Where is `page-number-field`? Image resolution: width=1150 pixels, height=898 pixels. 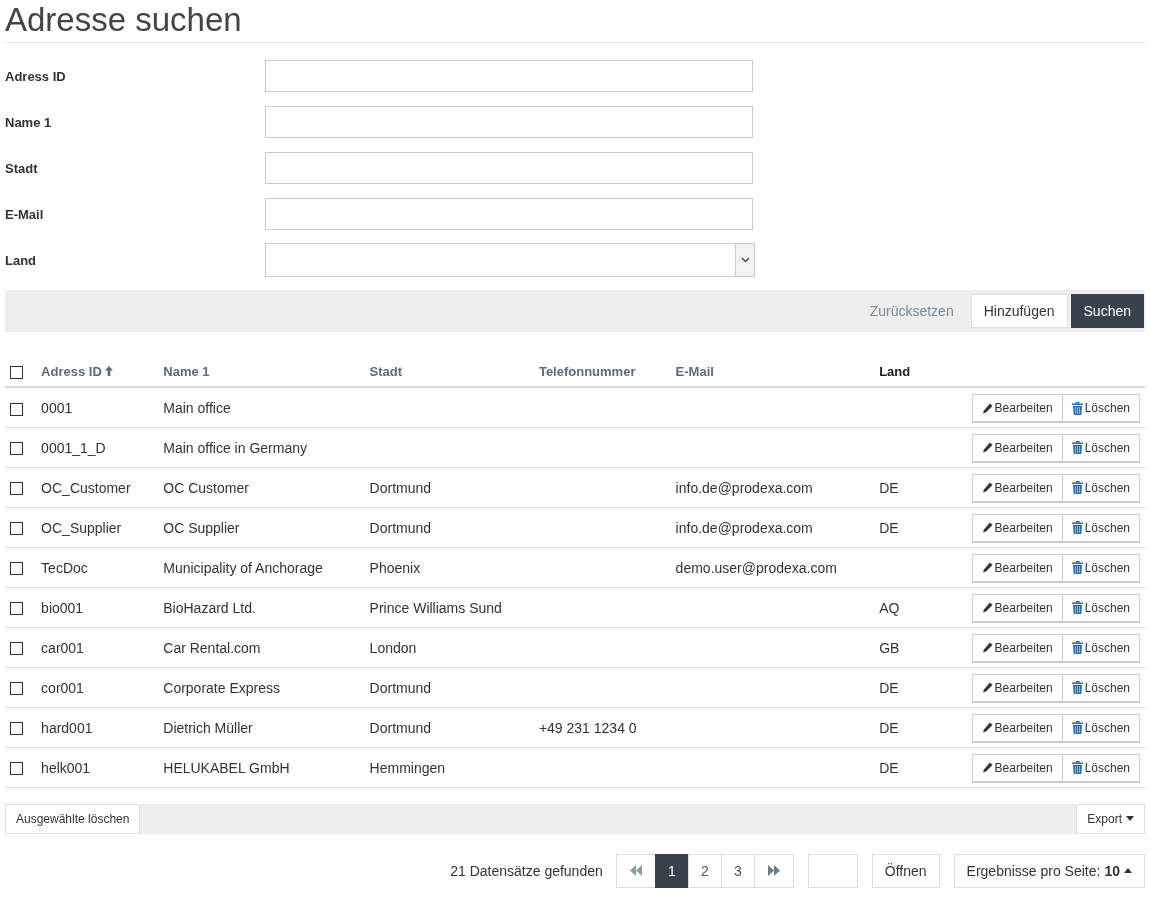 page-number-field is located at coordinates (832, 870).